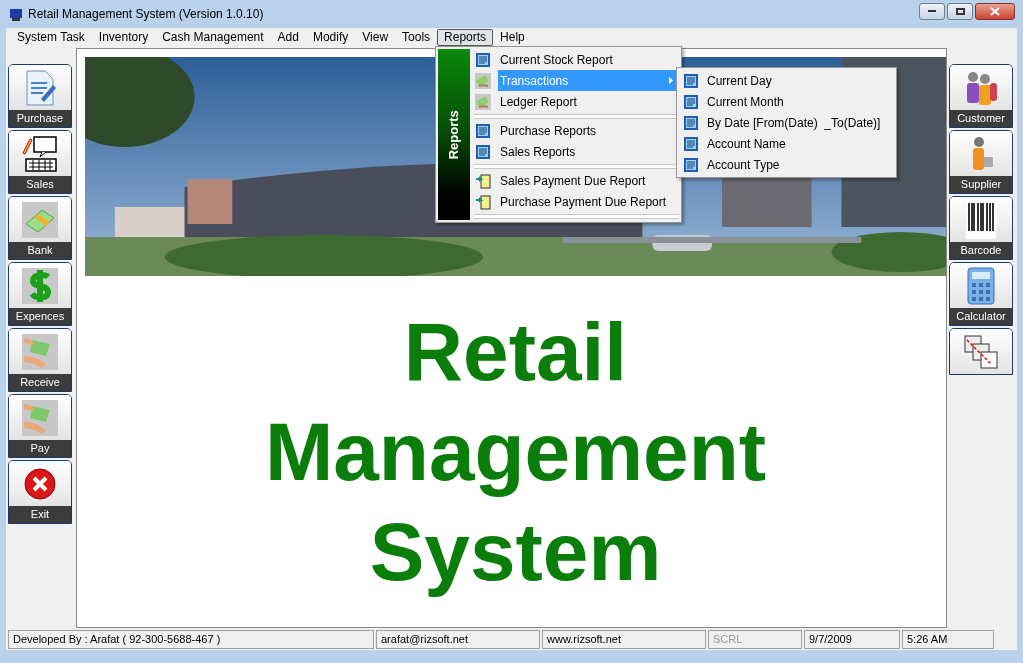 This screenshot has height=663, width=1023. I want to click on menu-option: Current Stock Report, so click(576, 59).